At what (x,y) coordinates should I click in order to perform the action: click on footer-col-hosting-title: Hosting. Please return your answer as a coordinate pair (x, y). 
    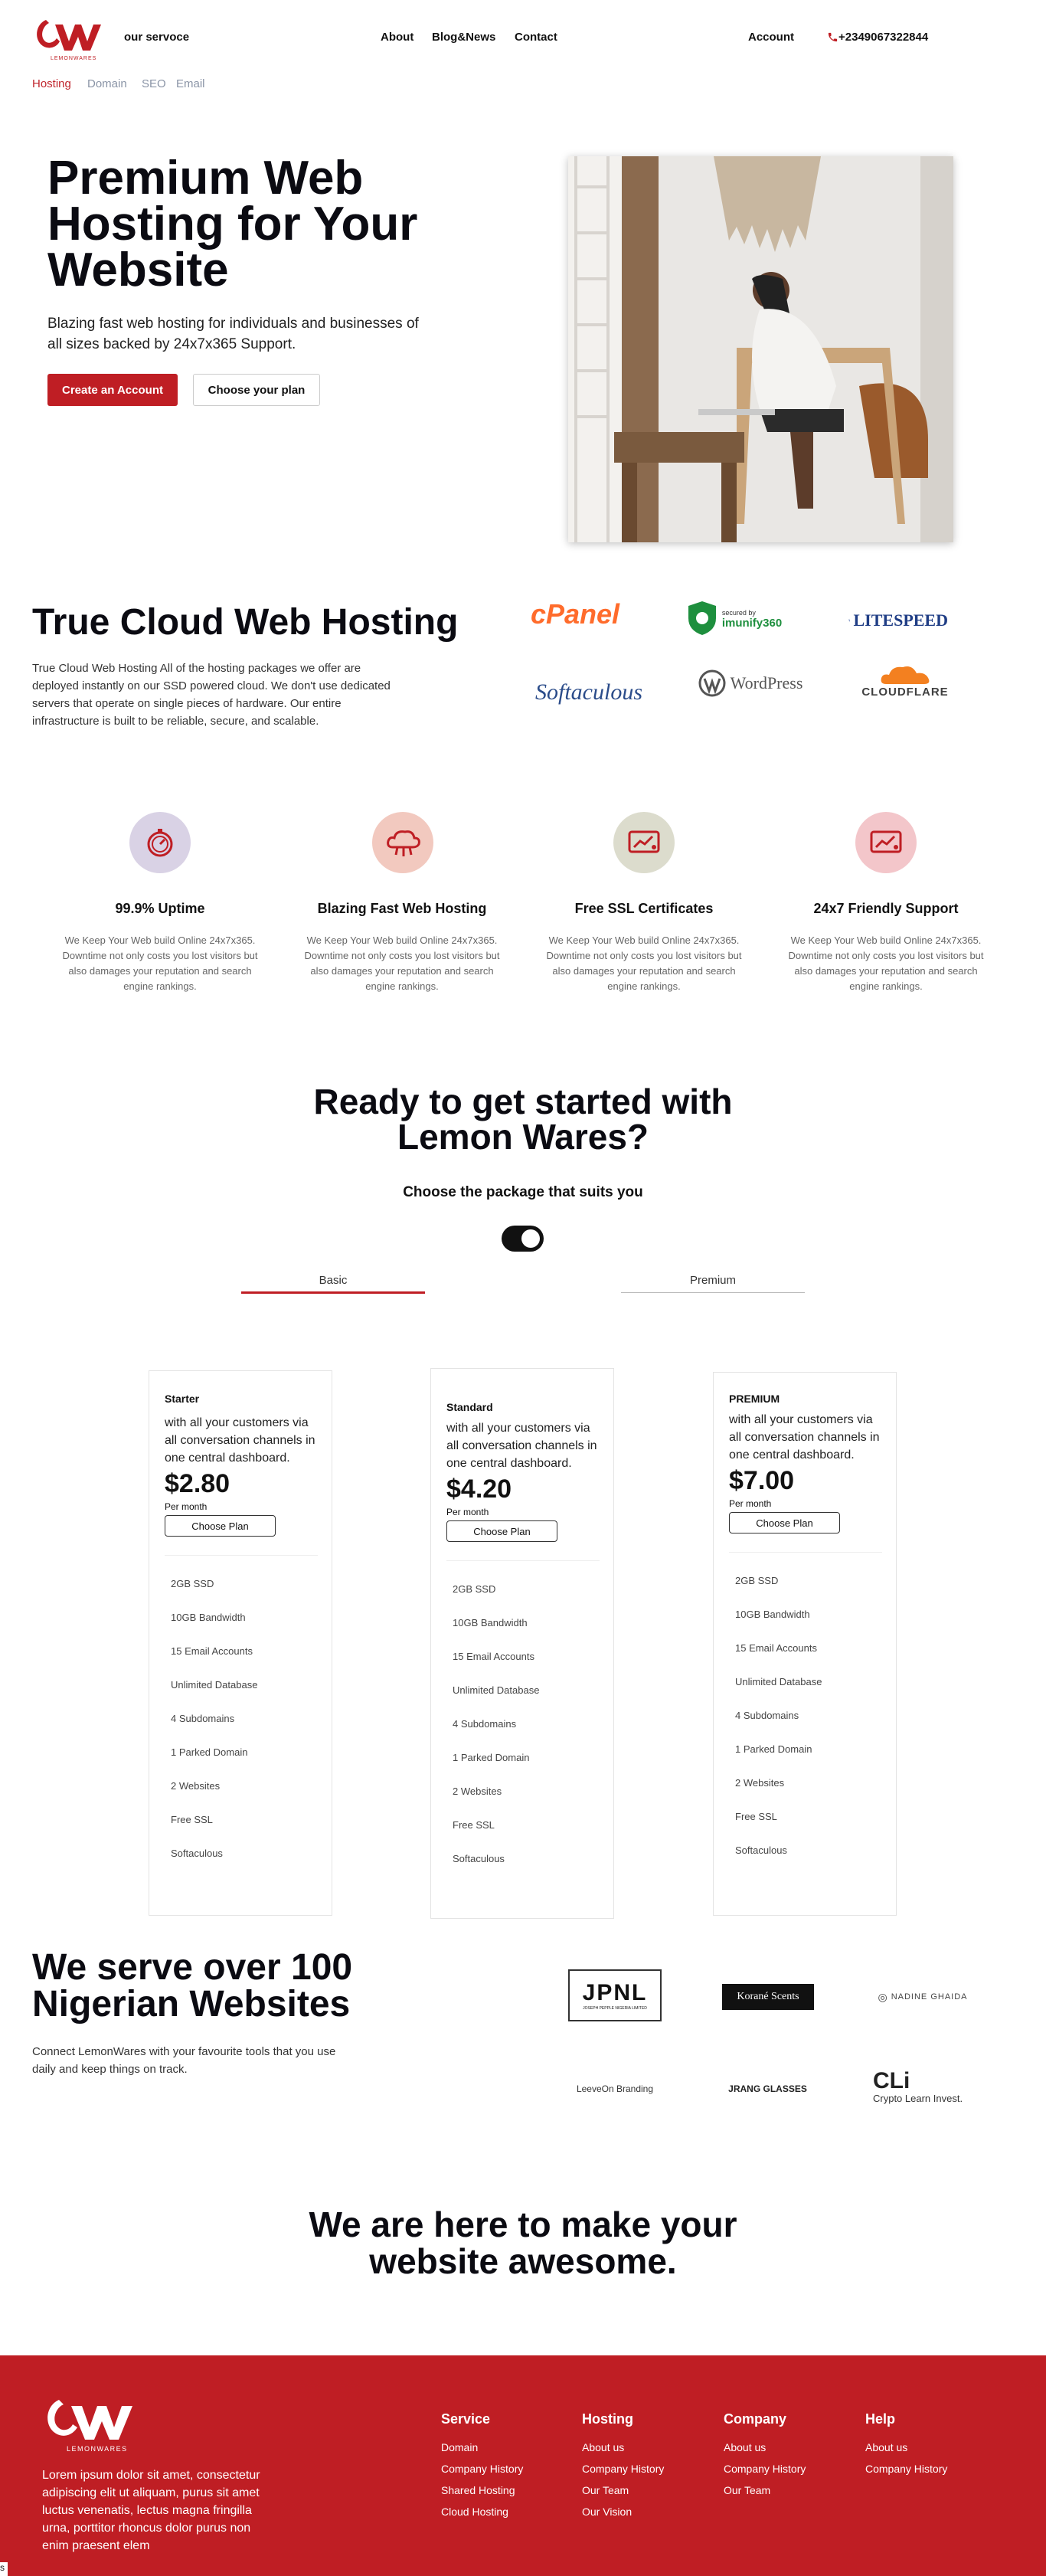
    Looking at the image, I should click on (607, 2419).